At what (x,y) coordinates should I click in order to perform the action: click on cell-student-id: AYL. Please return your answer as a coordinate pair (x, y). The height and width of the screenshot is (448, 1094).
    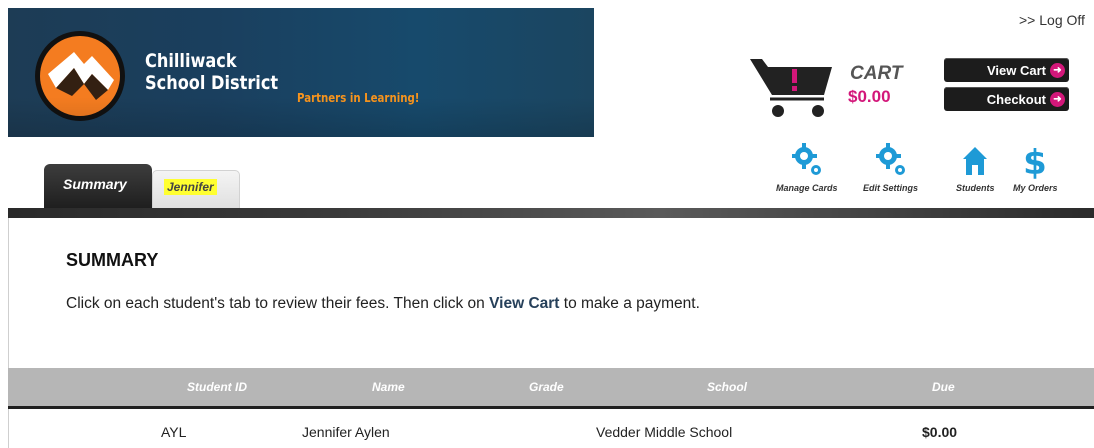
    Looking at the image, I should click on (174, 432).